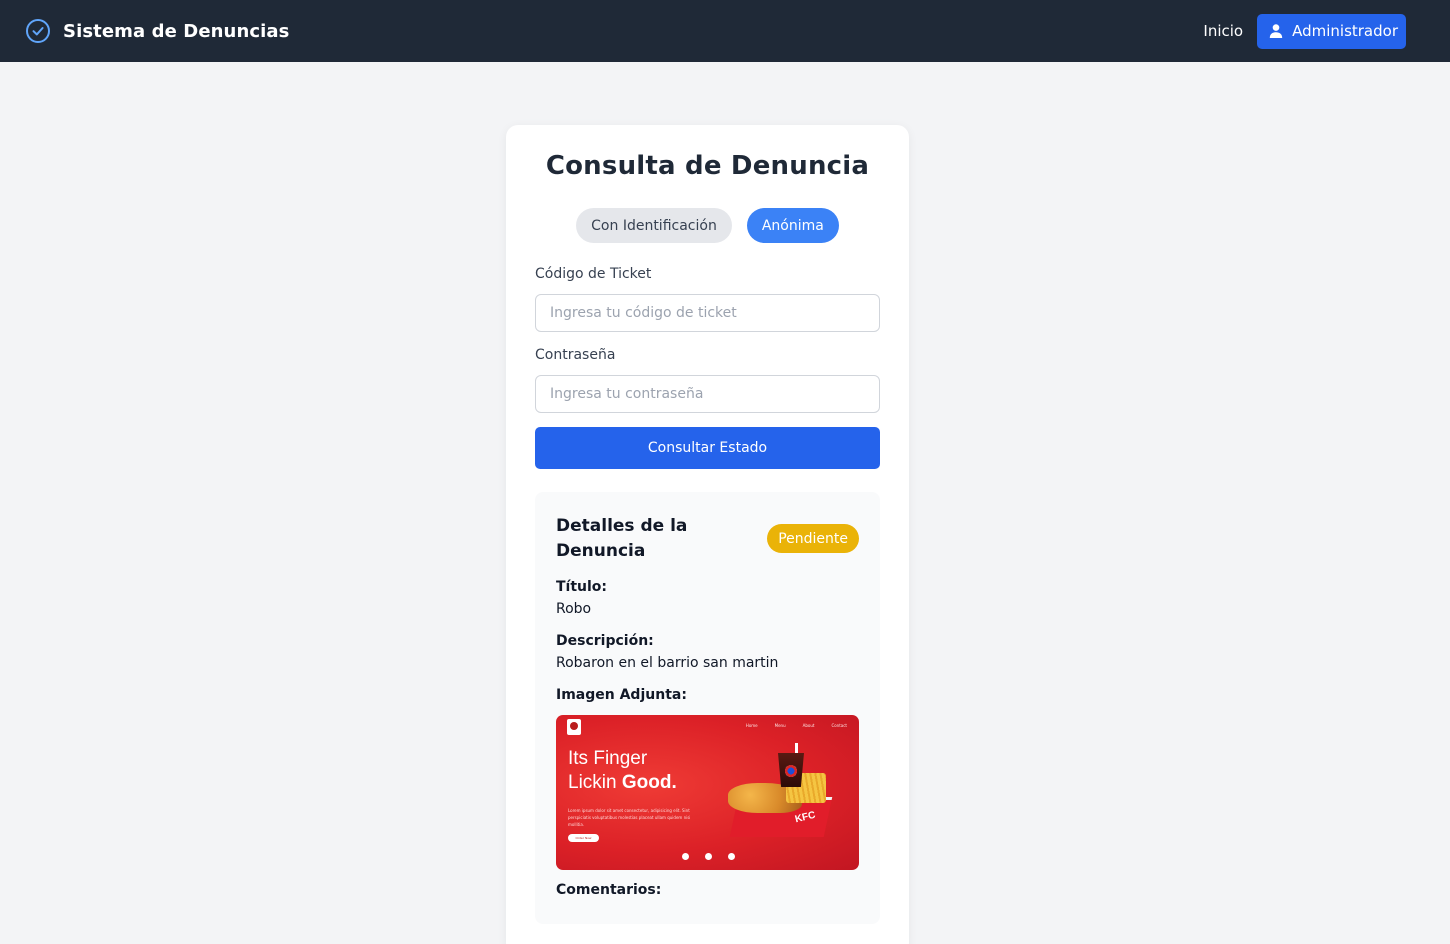 This screenshot has height=944, width=1450. I want to click on twitter-icon, so click(708, 856).